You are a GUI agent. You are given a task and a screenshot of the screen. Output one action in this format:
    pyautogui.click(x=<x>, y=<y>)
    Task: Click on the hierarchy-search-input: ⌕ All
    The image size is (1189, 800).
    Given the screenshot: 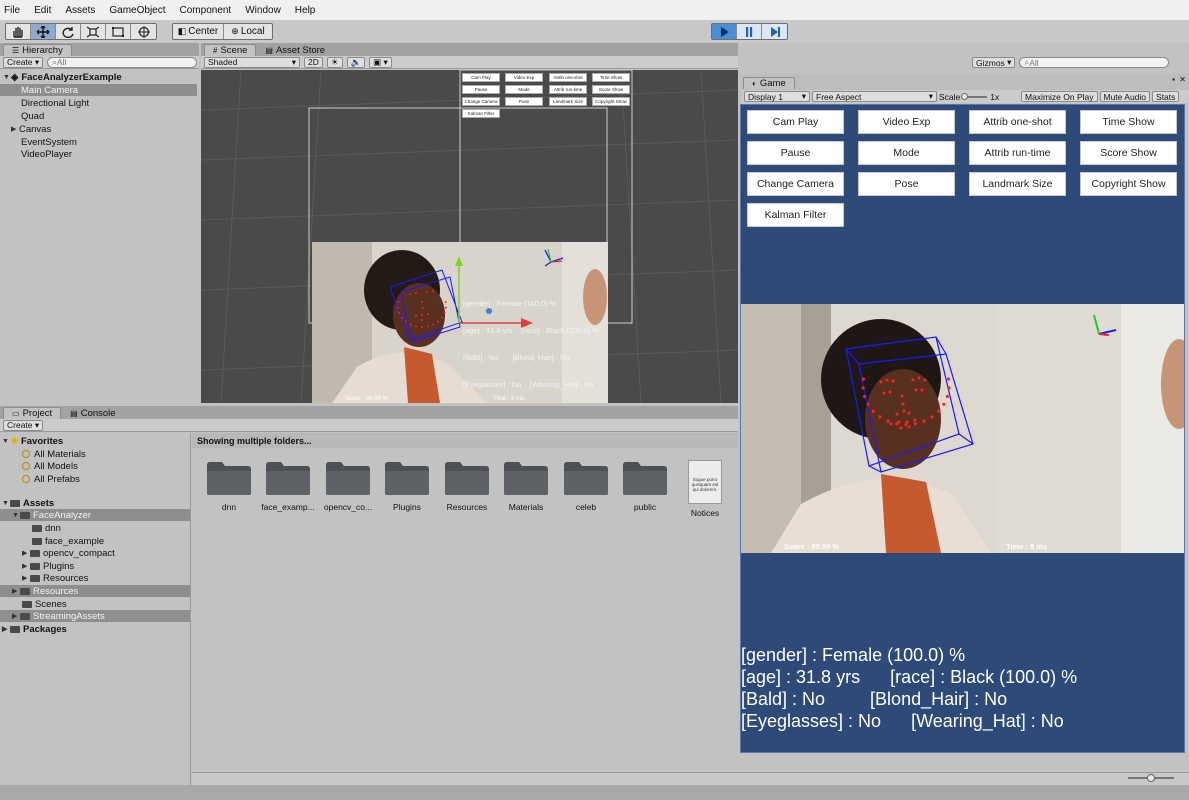 What is the action you would take?
    pyautogui.click(x=122, y=62)
    